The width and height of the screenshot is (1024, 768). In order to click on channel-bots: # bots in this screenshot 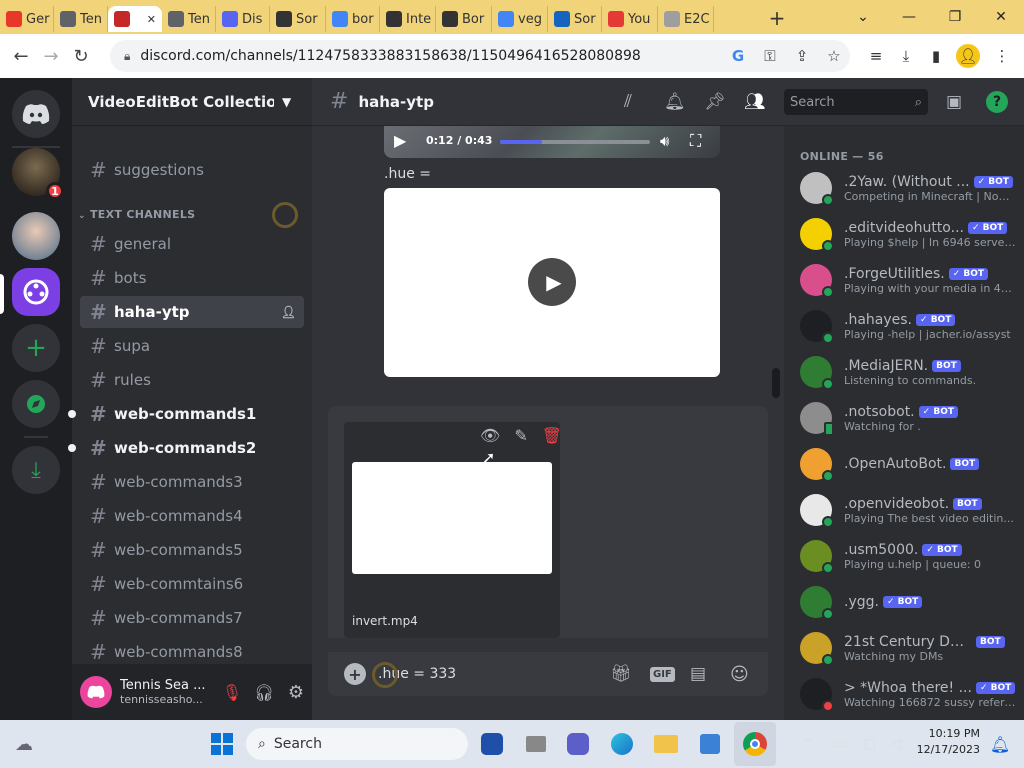, I will do `click(192, 278)`.